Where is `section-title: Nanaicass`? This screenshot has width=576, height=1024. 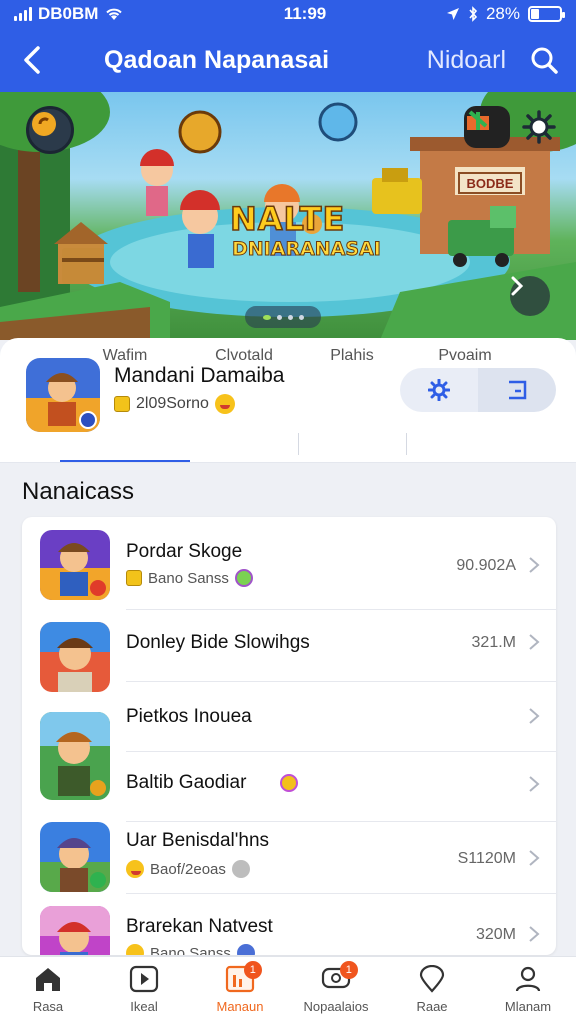 section-title: Nanaicass is located at coordinates (78, 491).